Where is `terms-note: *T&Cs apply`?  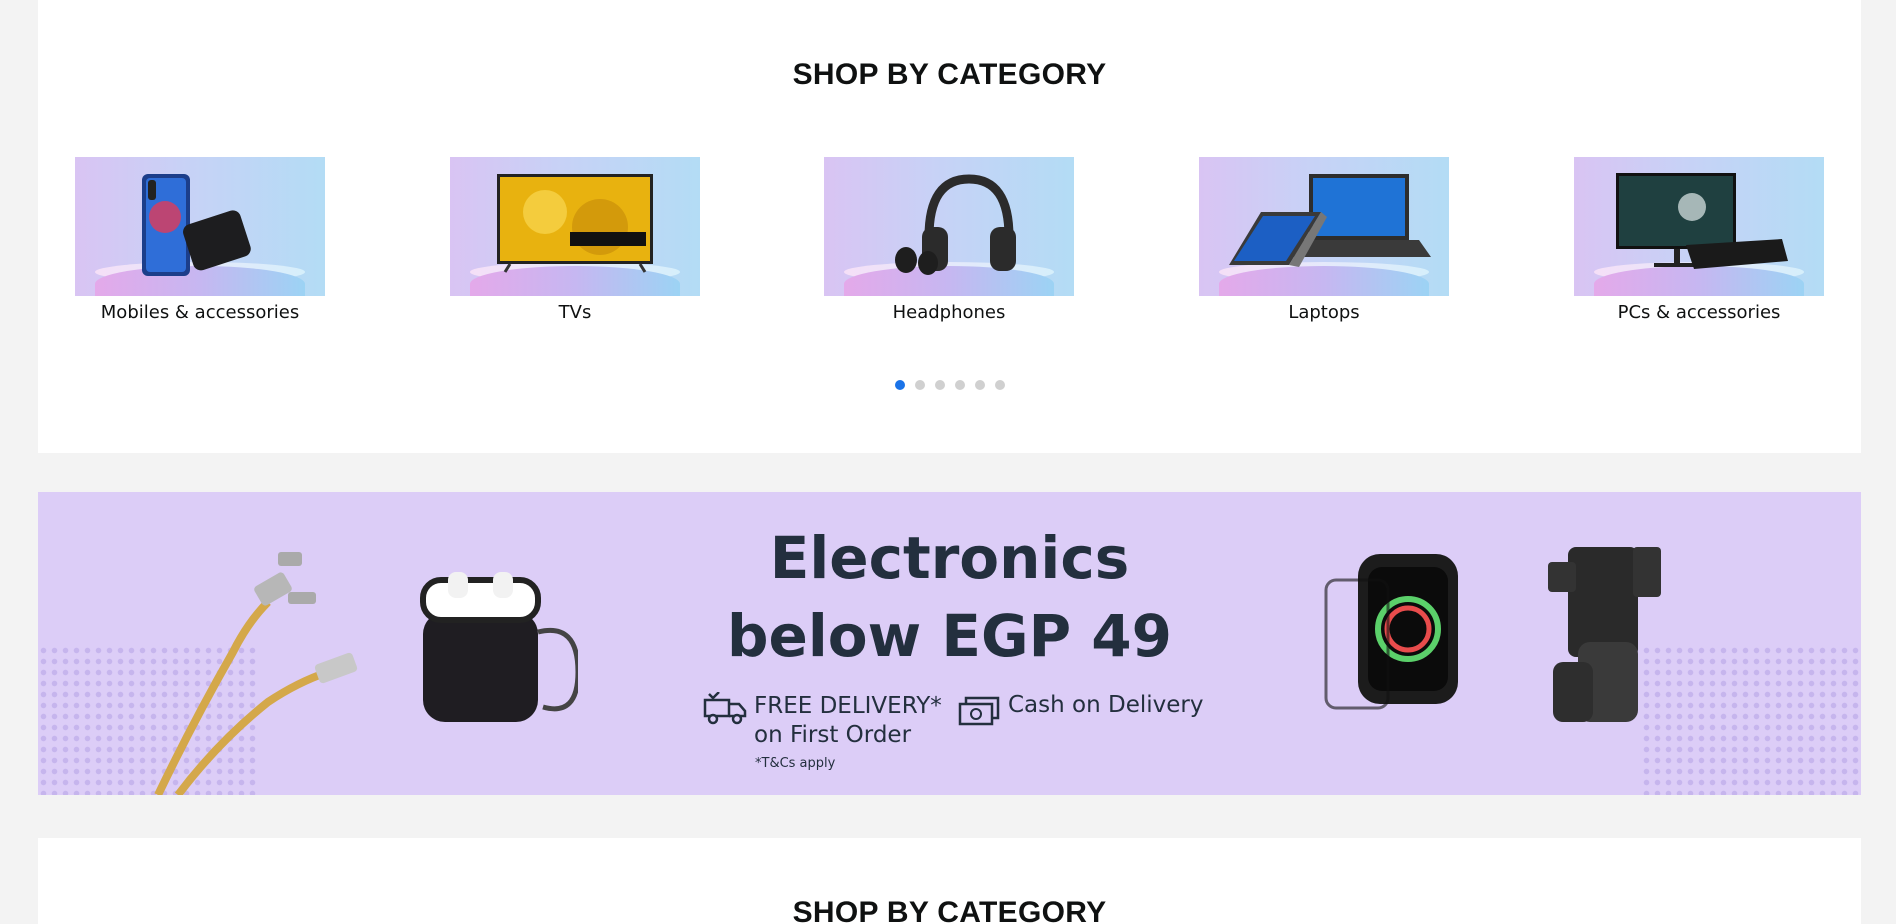 terms-note: *T&Cs apply is located at coordinates (795, 763).